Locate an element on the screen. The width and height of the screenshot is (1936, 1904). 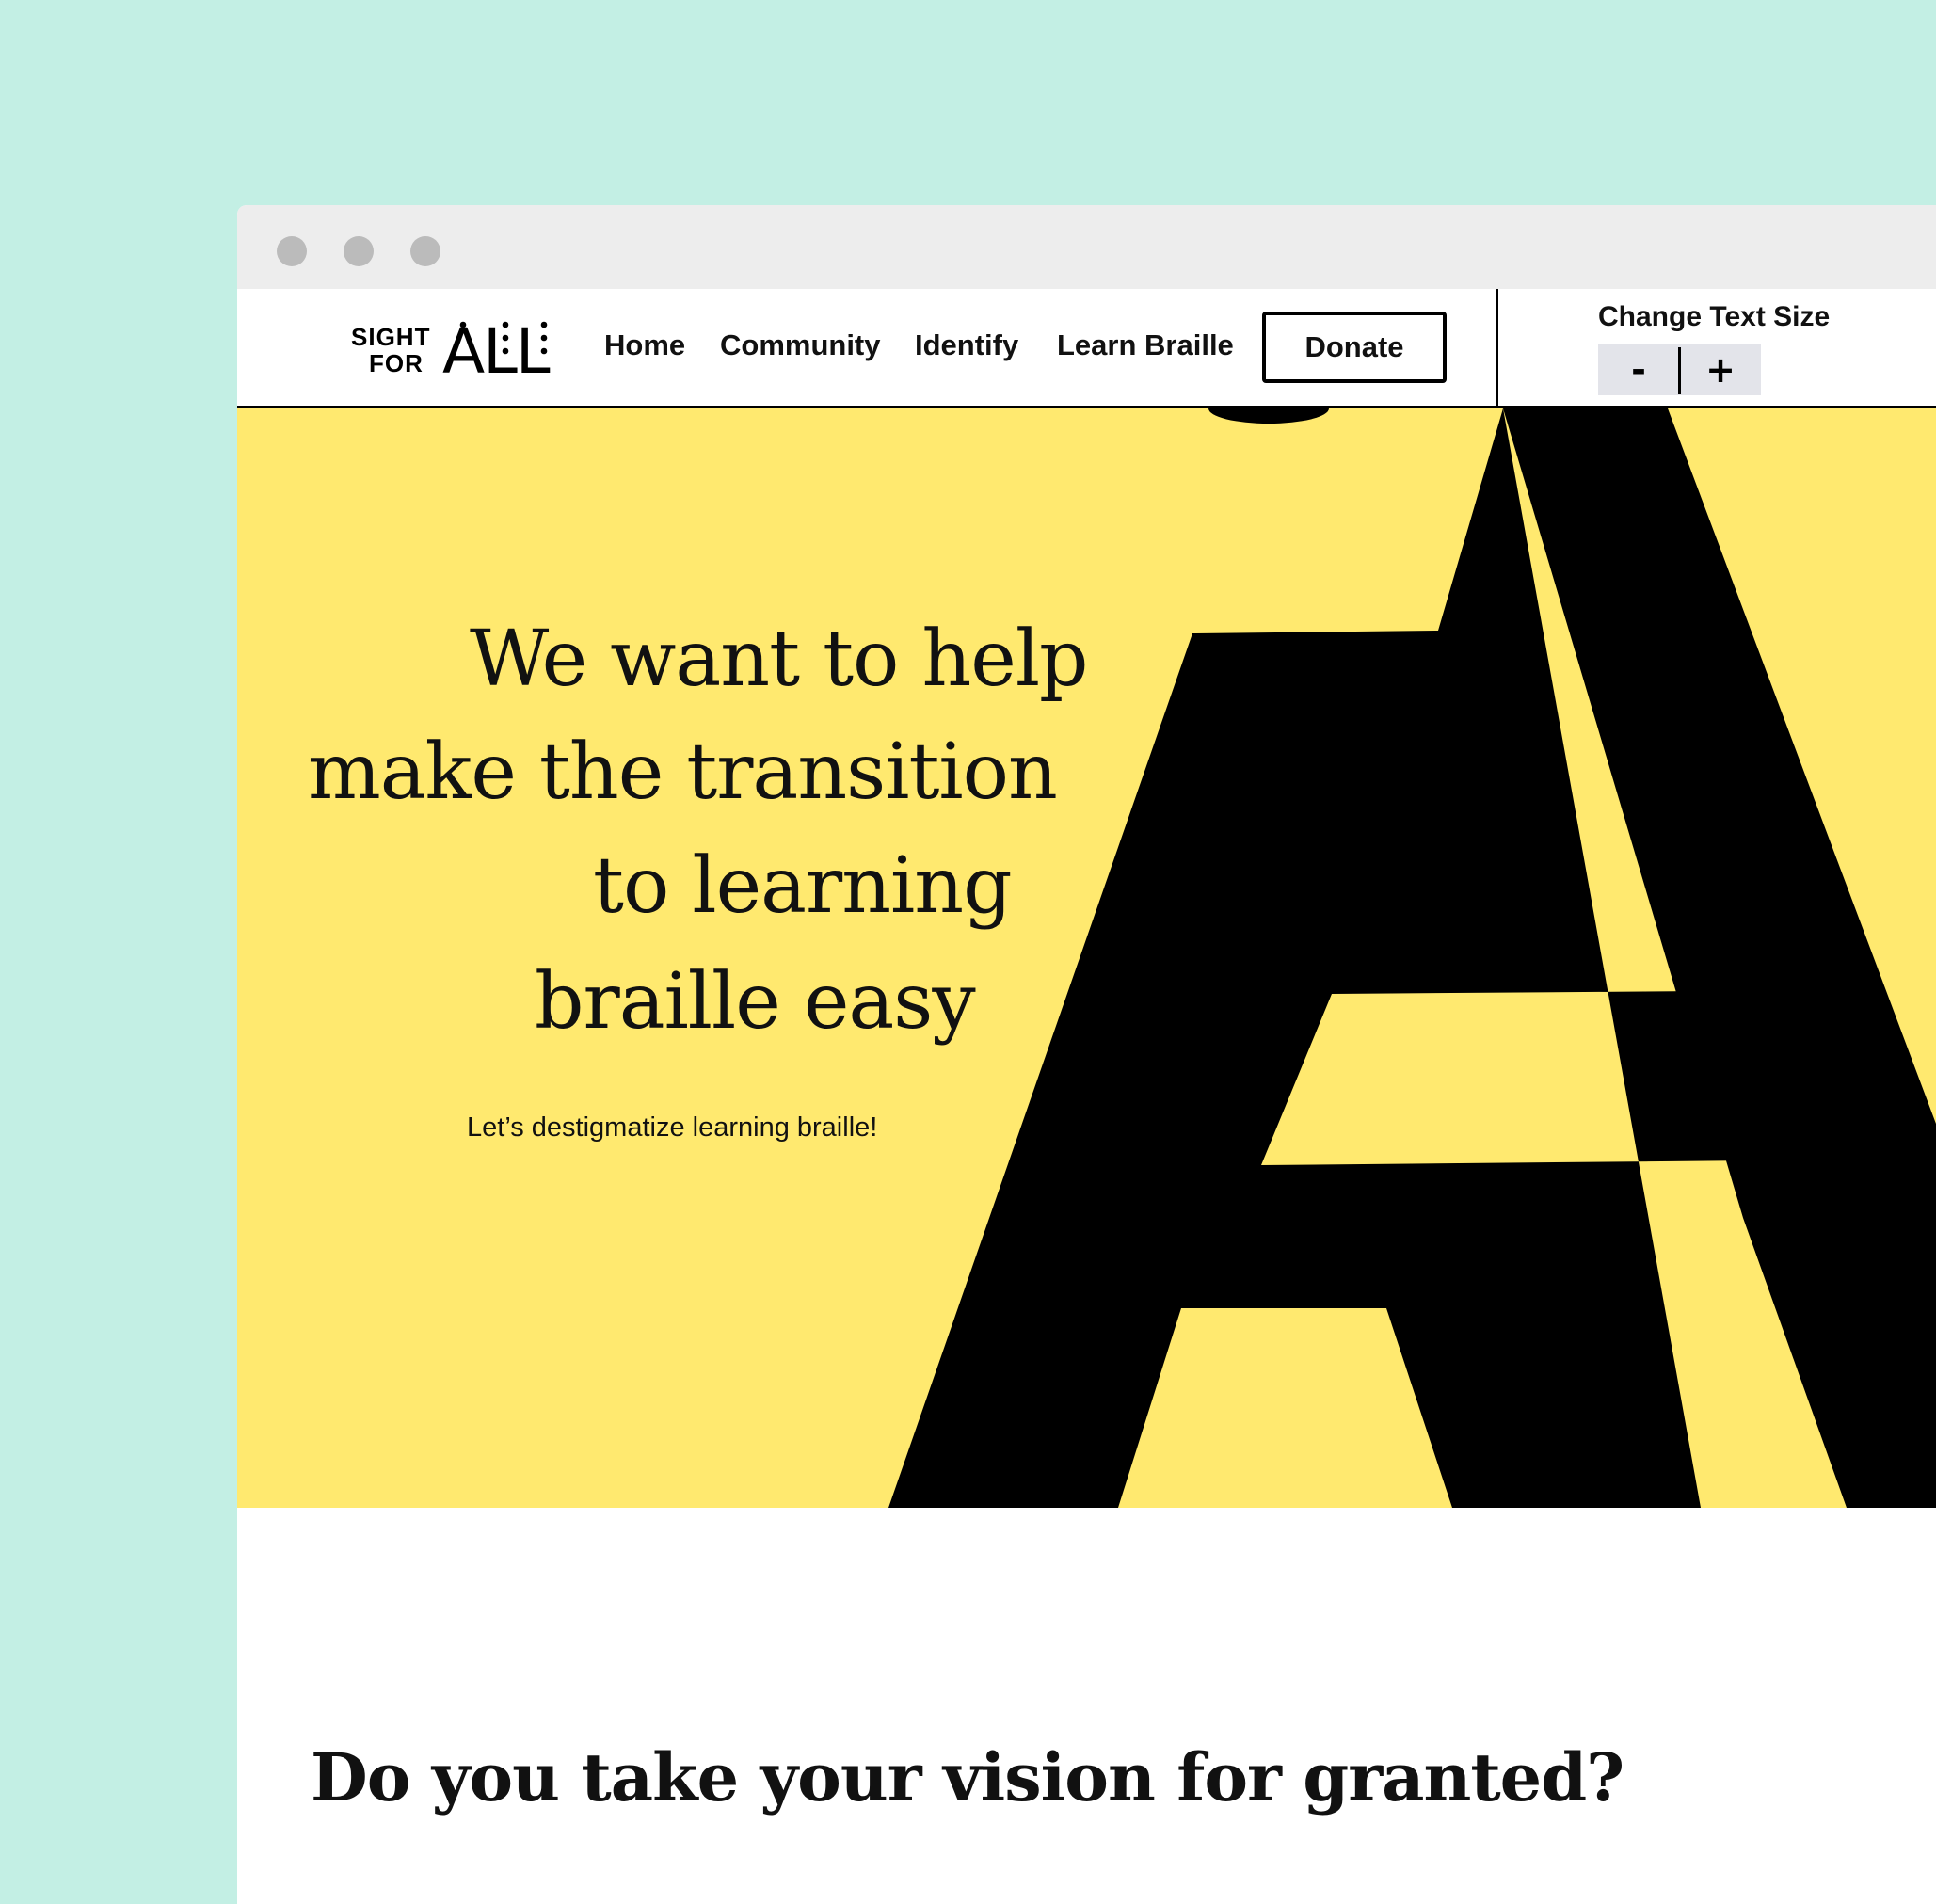
nav-identify: Identify is located at coordinates (966, 345).